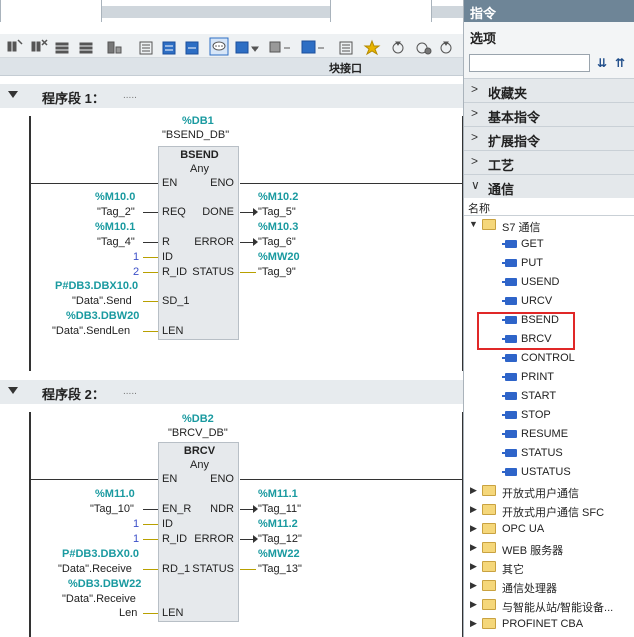 This screenshot has height=637, width=634. I want to click on input-addr: P#DB3.DBX10.0, so click(96, 286).